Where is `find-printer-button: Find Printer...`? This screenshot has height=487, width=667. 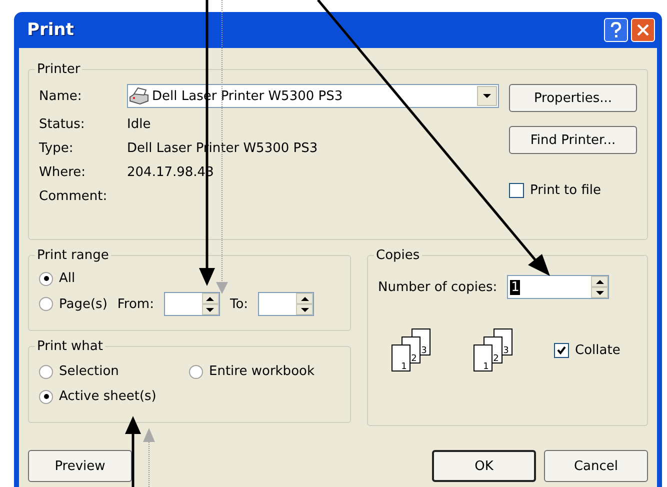
find-printer-button: Find Printer... is located at coordinates (573, 140).